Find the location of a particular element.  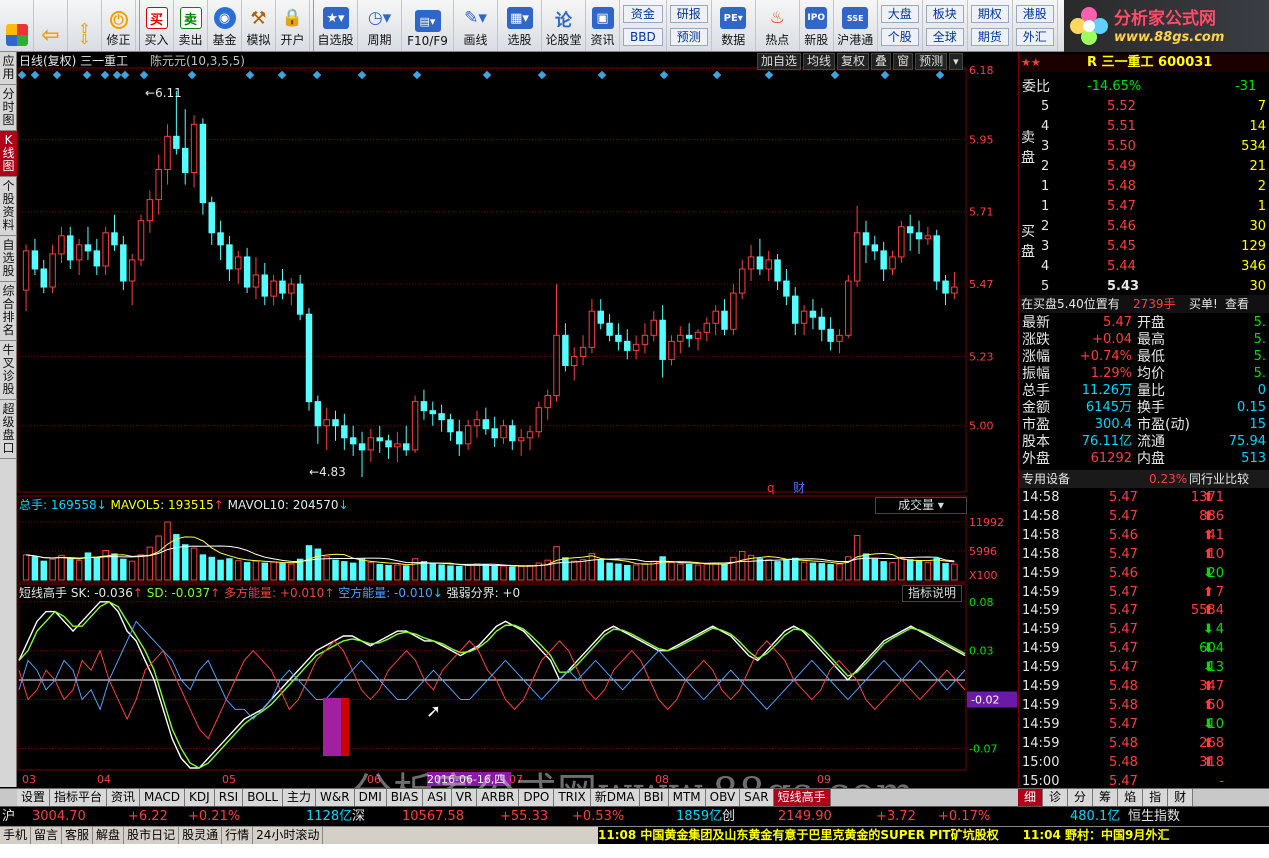

volume-indicator-select: 成交量 ▾ is located at coordinates (921, 505).